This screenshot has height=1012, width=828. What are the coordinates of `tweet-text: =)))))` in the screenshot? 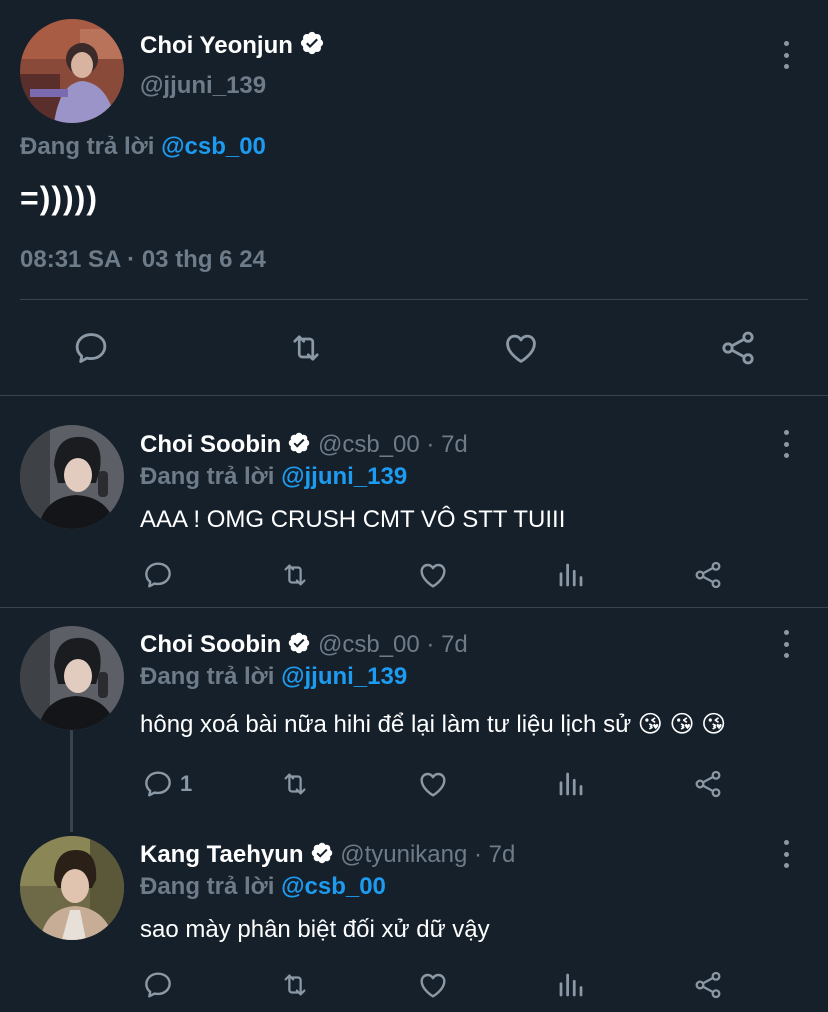 It's located at (59, 198).